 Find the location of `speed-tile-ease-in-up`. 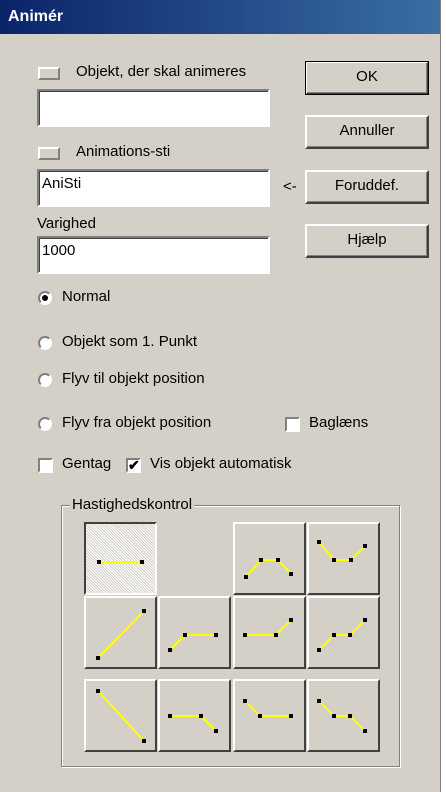

speed-tile-ease-in-up is located at coordinates (194, 632).